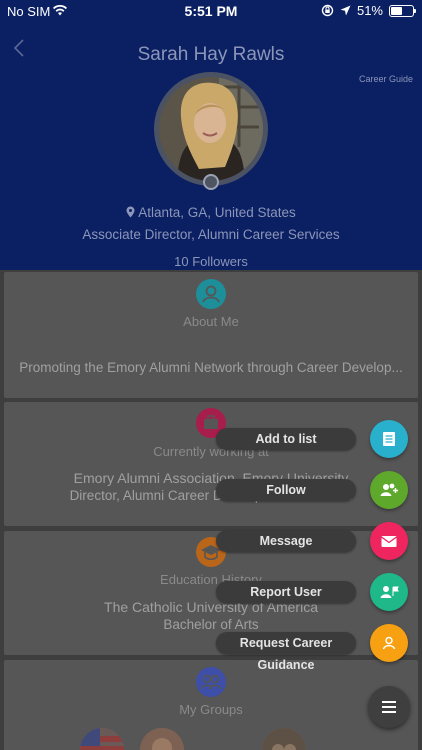 This screenshot has width=422, height=750. I want to click on fab-message: Message, so click(312, 541).